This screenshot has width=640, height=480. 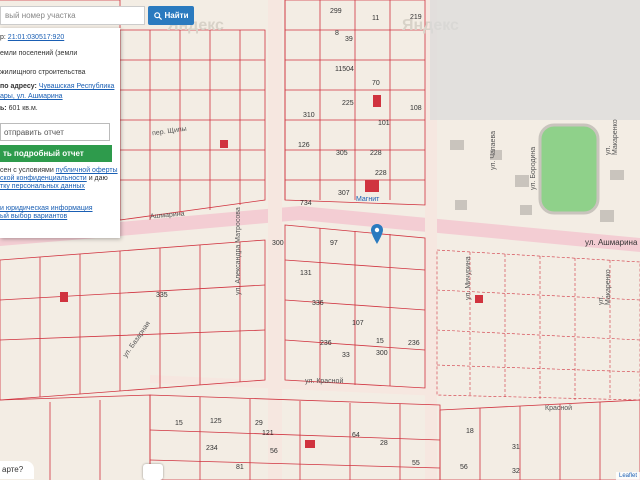 What do you see at coordinates (470, 431) in the screenshot?
I see `parcel-number: 18` at bounding box center [470, 431].